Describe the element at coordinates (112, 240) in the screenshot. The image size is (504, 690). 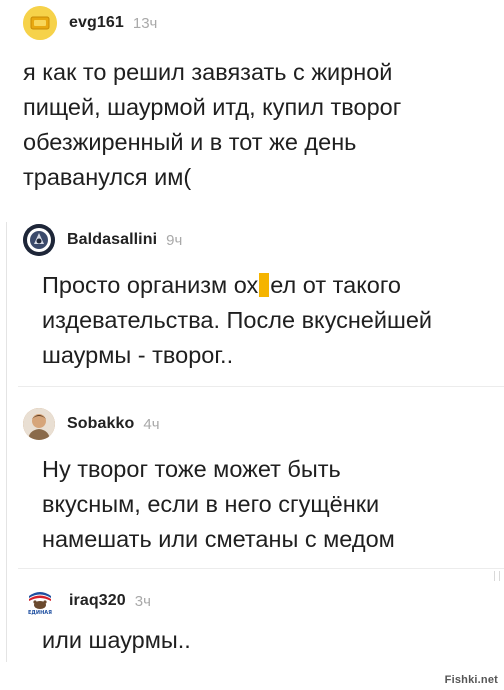
I see `username: Baldasallini` at that location.